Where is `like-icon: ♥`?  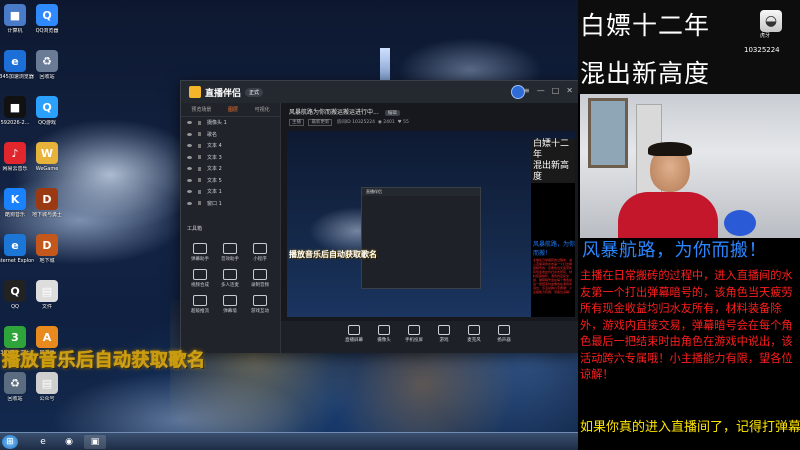
like-icon: ♥ is located at coordinates (399, 122).